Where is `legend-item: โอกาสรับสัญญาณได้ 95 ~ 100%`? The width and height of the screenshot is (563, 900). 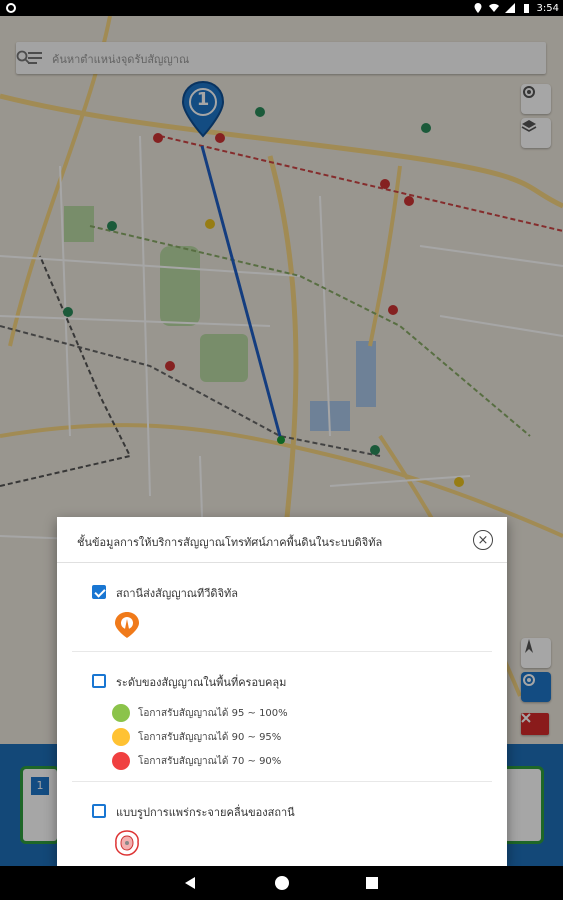 legend-item: โอกาสรับสัญญาณได้ 95 ~ 100% is located at coordinates (200, 713).